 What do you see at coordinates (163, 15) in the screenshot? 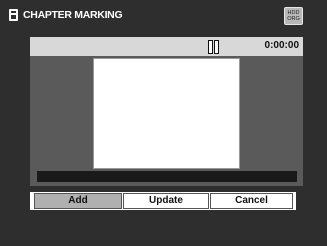
I see `title-bar: CHAPTER MARKING HDD ORG` at bounding box center [163, 15].